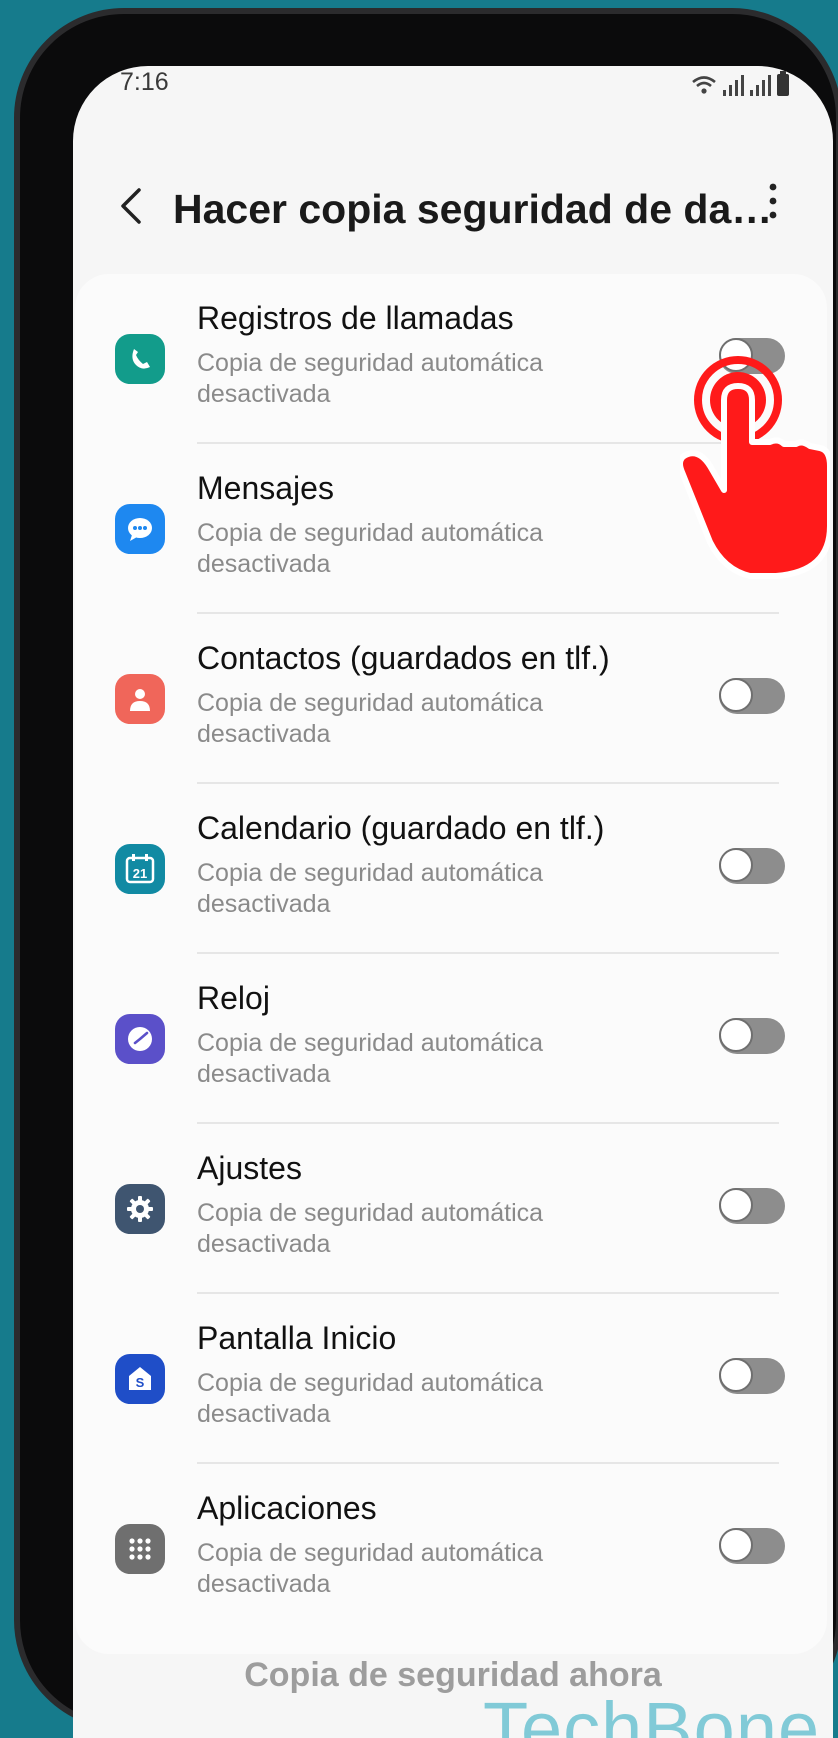 The width and height of the screenshot is (838, 1738). I want to click on item-label: Aplicaciones, so click(287, 1508).